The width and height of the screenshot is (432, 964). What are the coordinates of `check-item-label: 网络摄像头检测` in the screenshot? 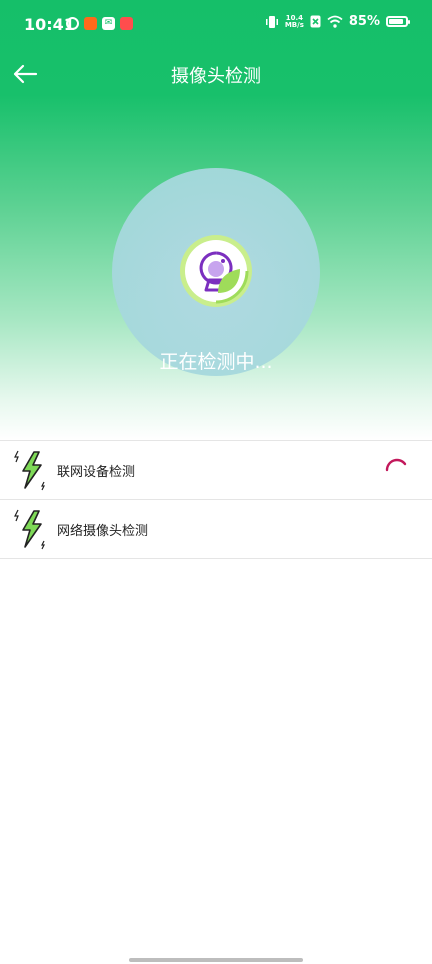 It's located at (103, 531).